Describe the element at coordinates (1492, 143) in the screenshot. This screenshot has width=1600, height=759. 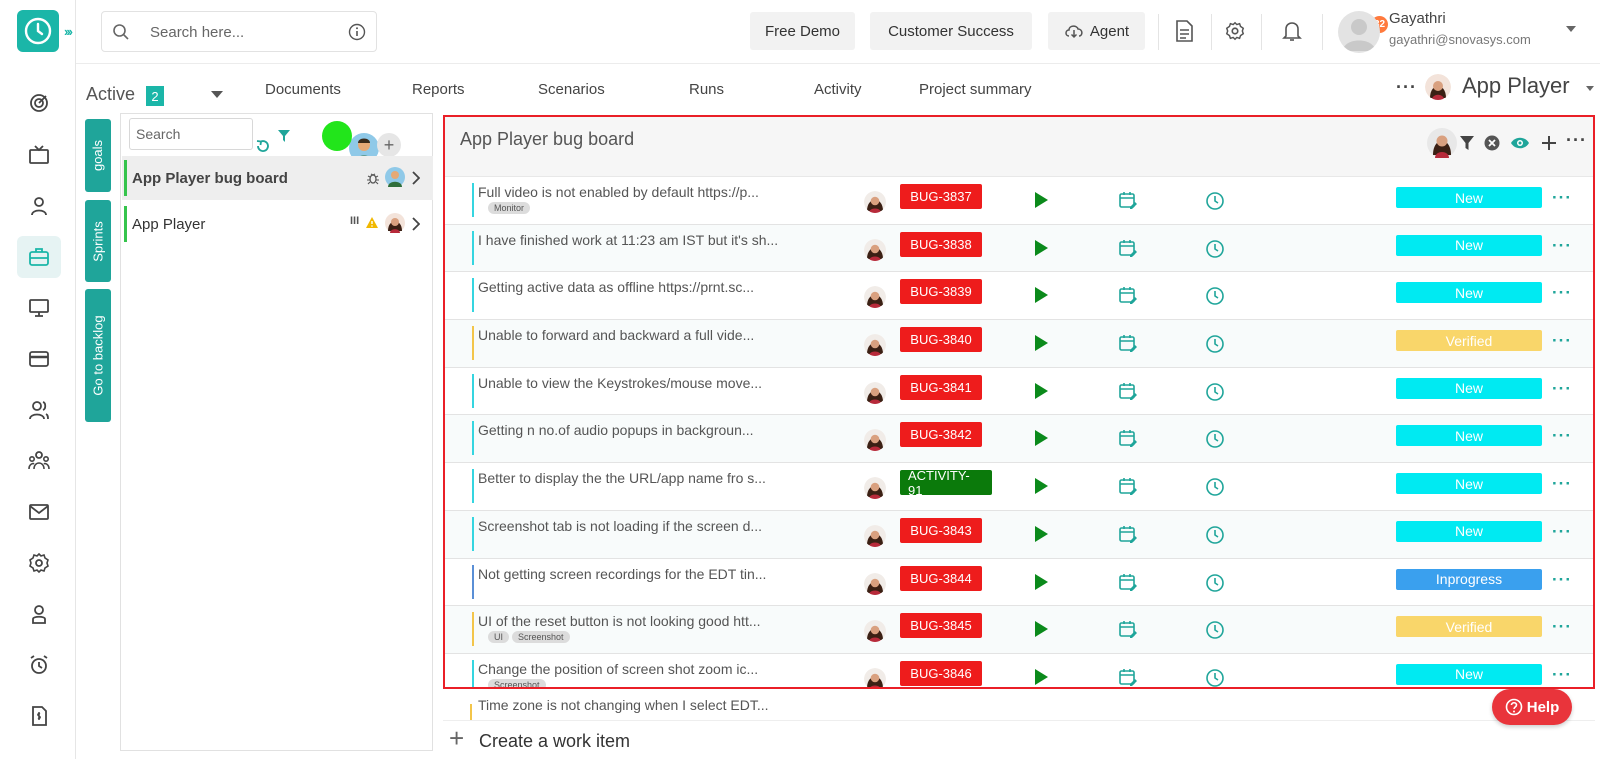
I see `clear-filter-icon` at that location.